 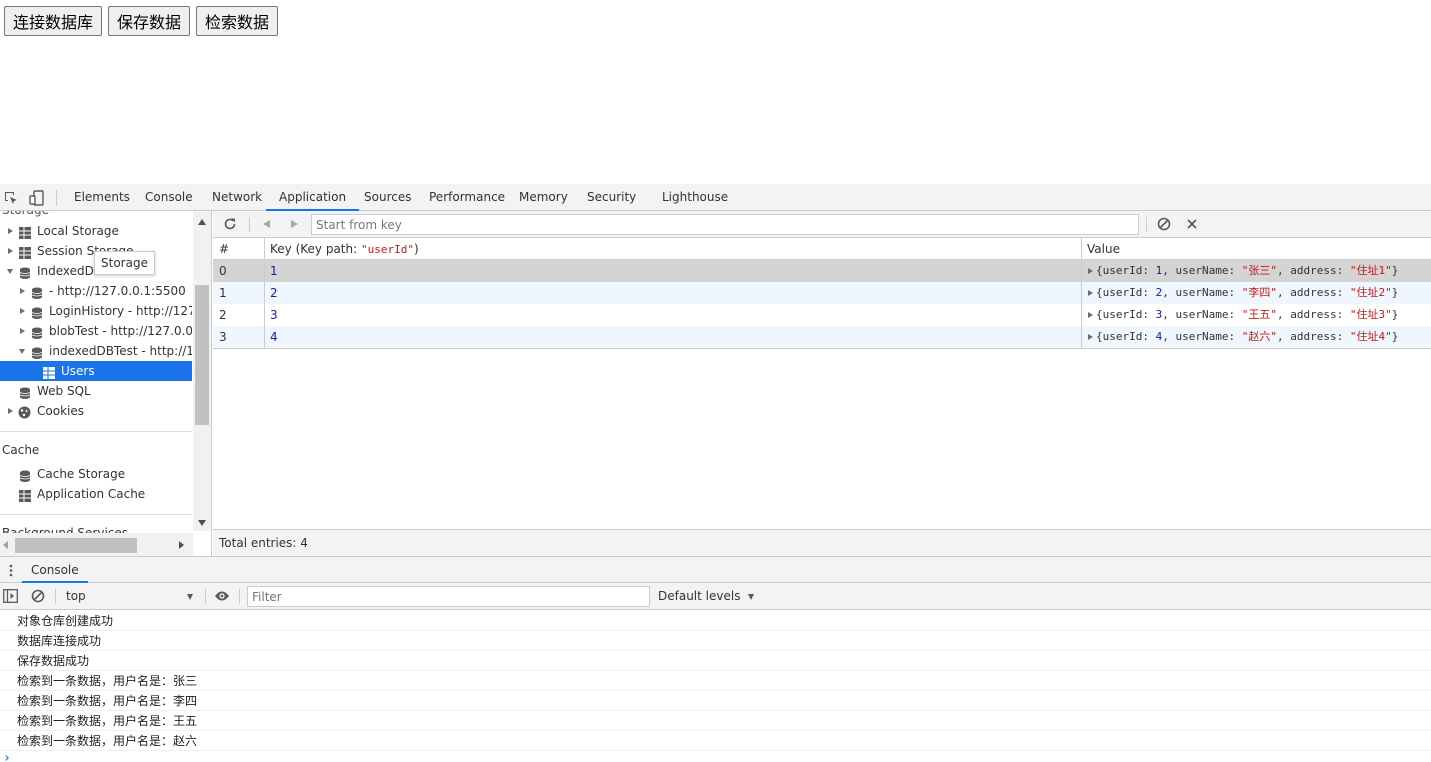 I want to click on tab-console: Console, so click(x=169, y=197).